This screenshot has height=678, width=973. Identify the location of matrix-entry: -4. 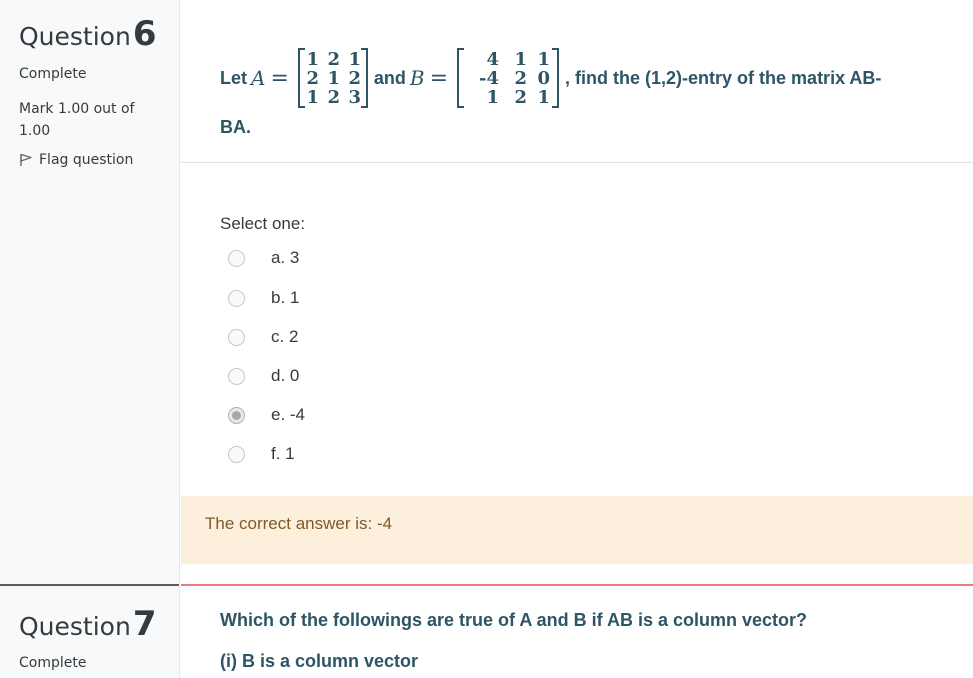
(489, 78).